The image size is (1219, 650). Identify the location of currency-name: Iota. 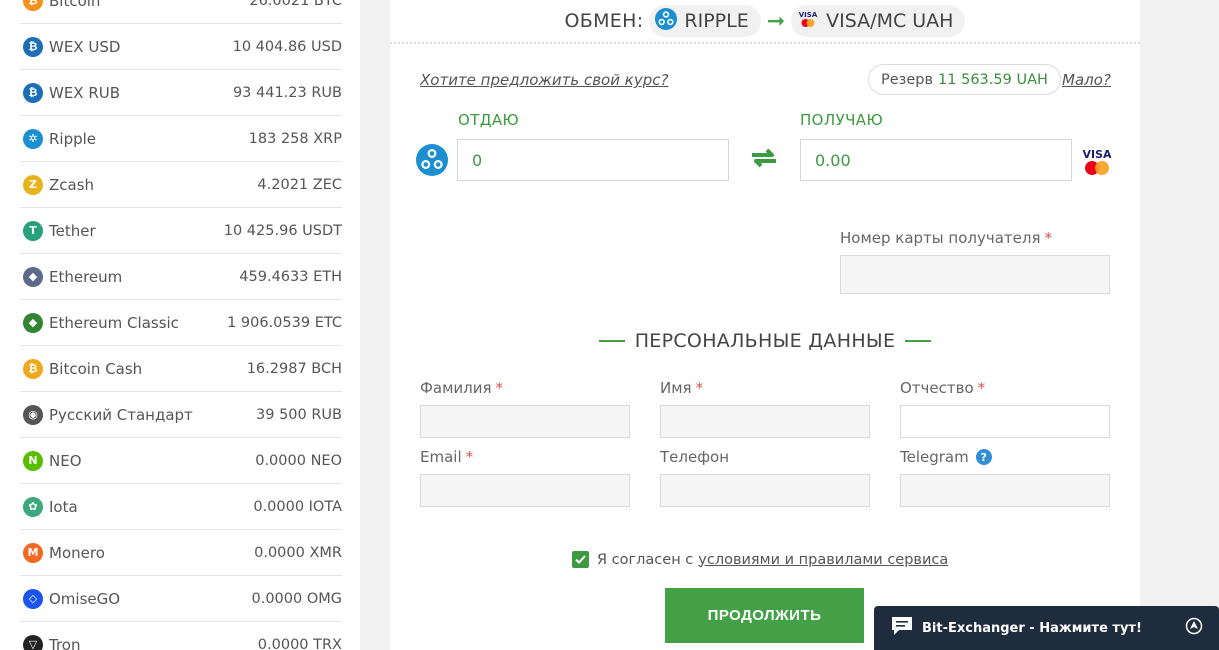
(63, 506).